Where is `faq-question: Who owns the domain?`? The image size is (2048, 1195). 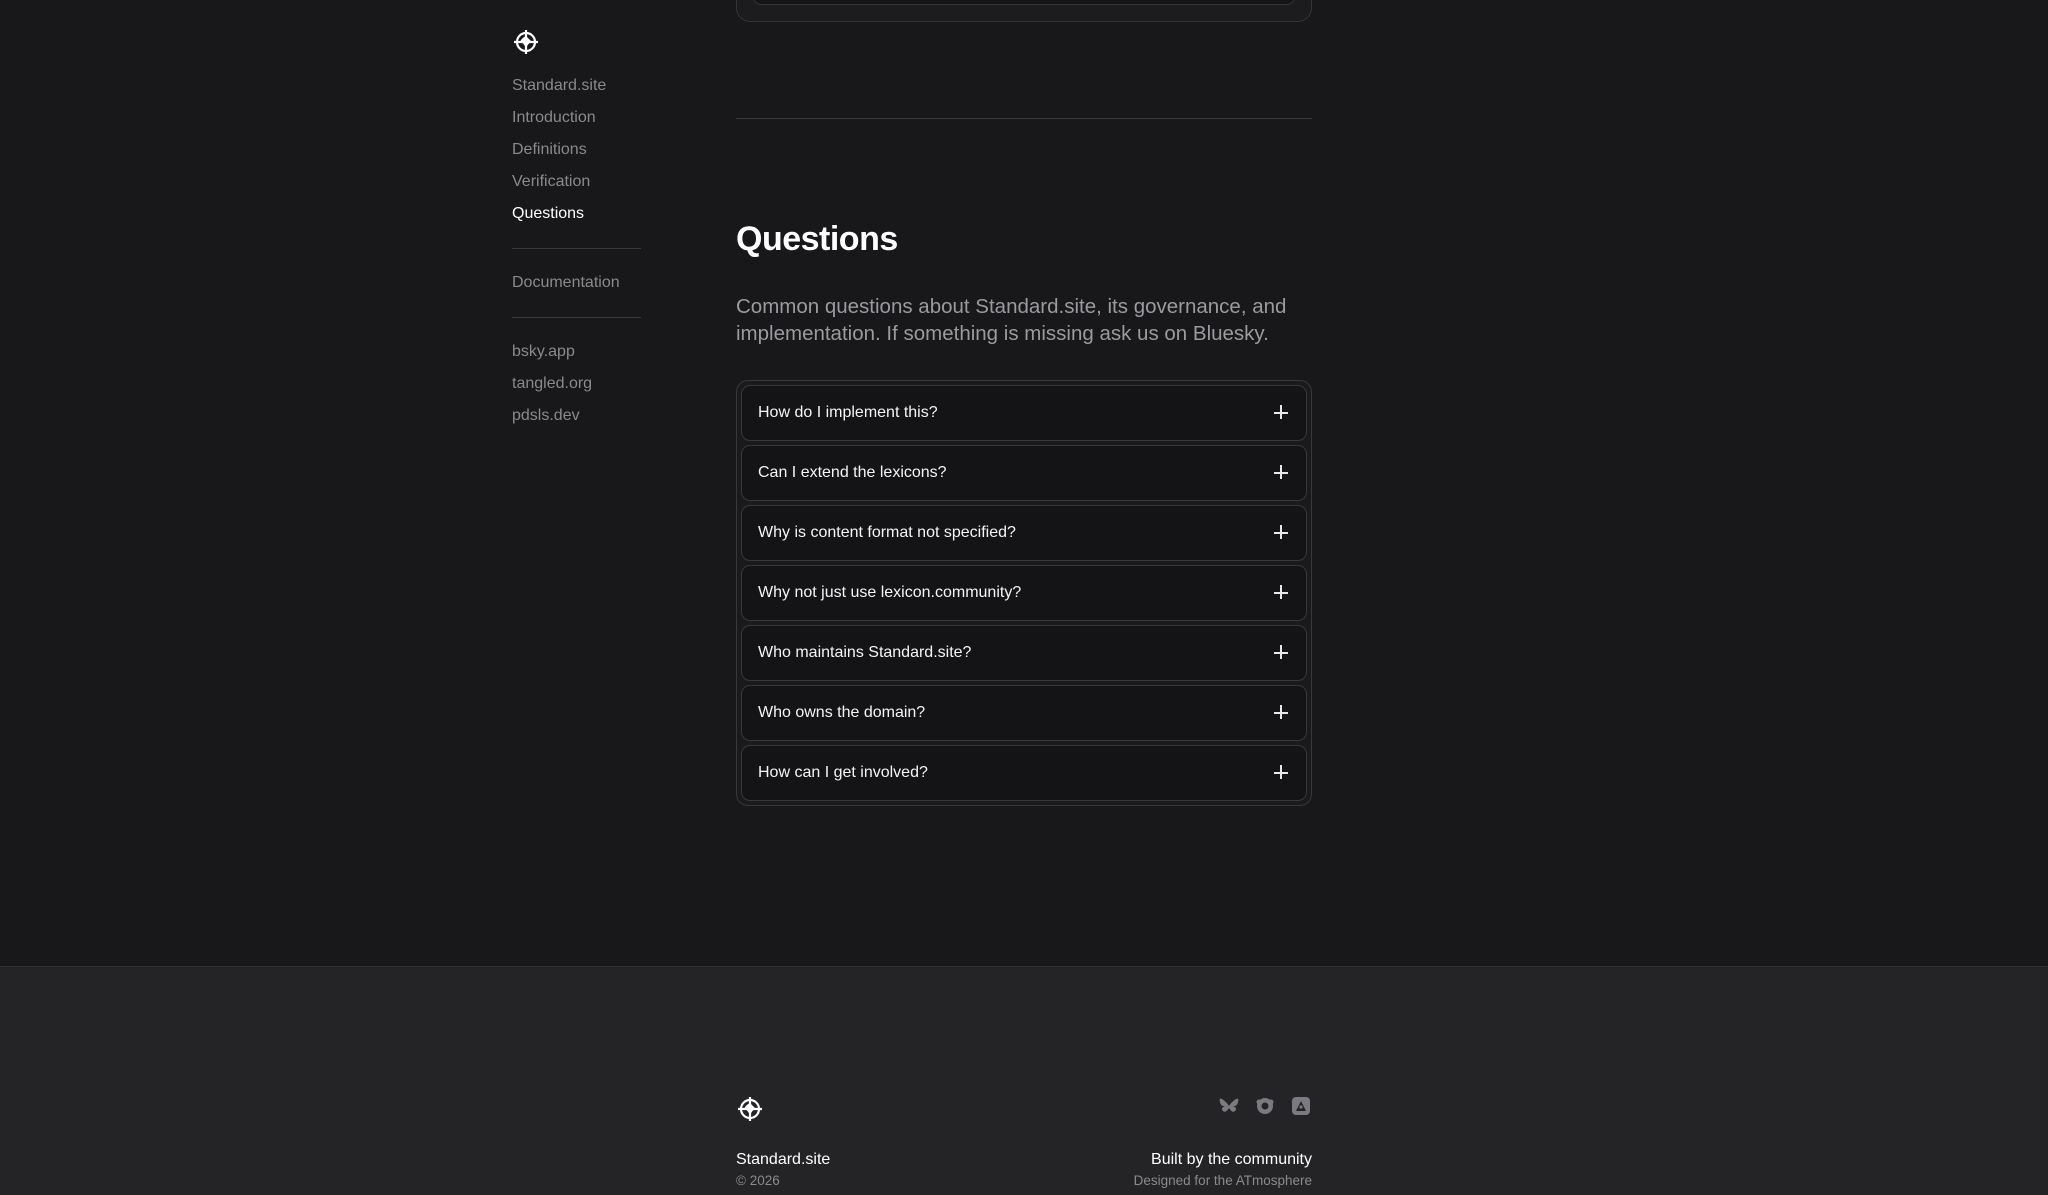 faq-question: Who owns the domain? is located at coordinates (842, 712).